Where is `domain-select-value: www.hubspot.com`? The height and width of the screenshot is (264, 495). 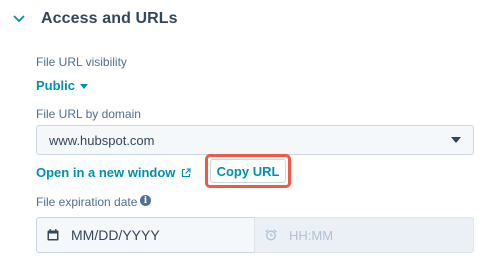 domain-select-value: www.hubspot.com is located at coordinates (102, 140).